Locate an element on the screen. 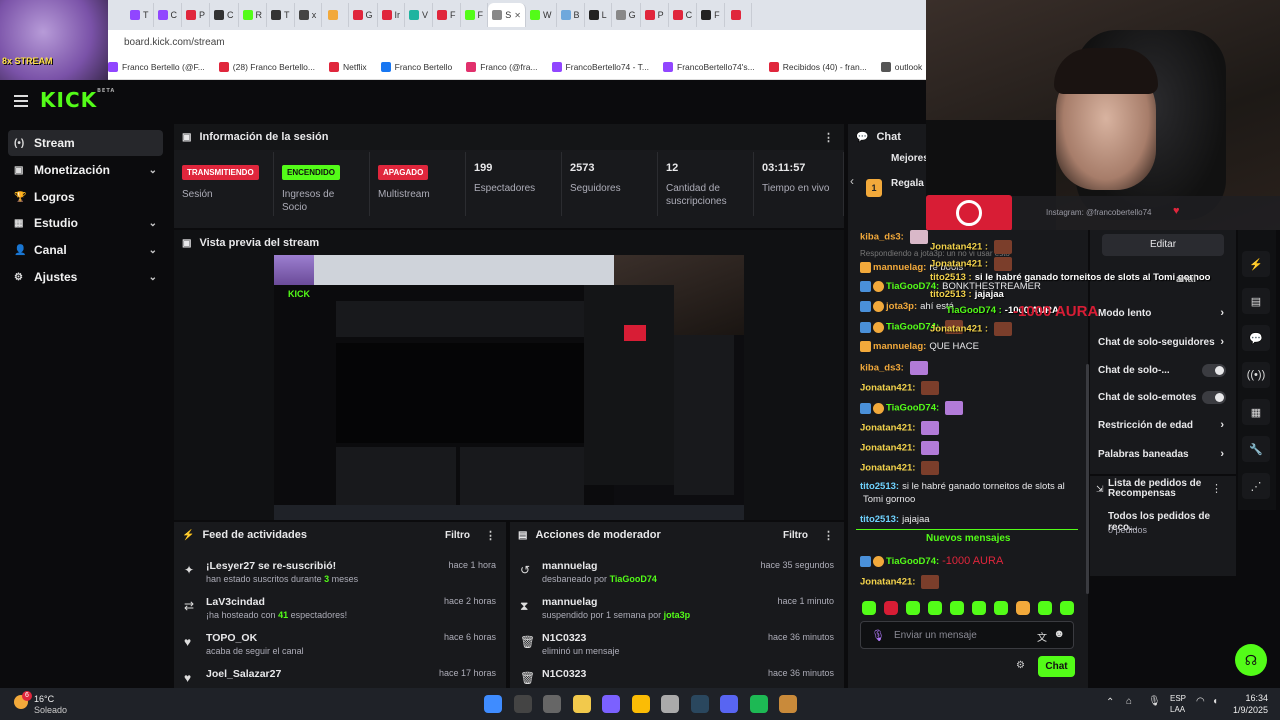 The image size is (1280, 720). kick-logo: KICKBETA is located at coordinates (77, 100).